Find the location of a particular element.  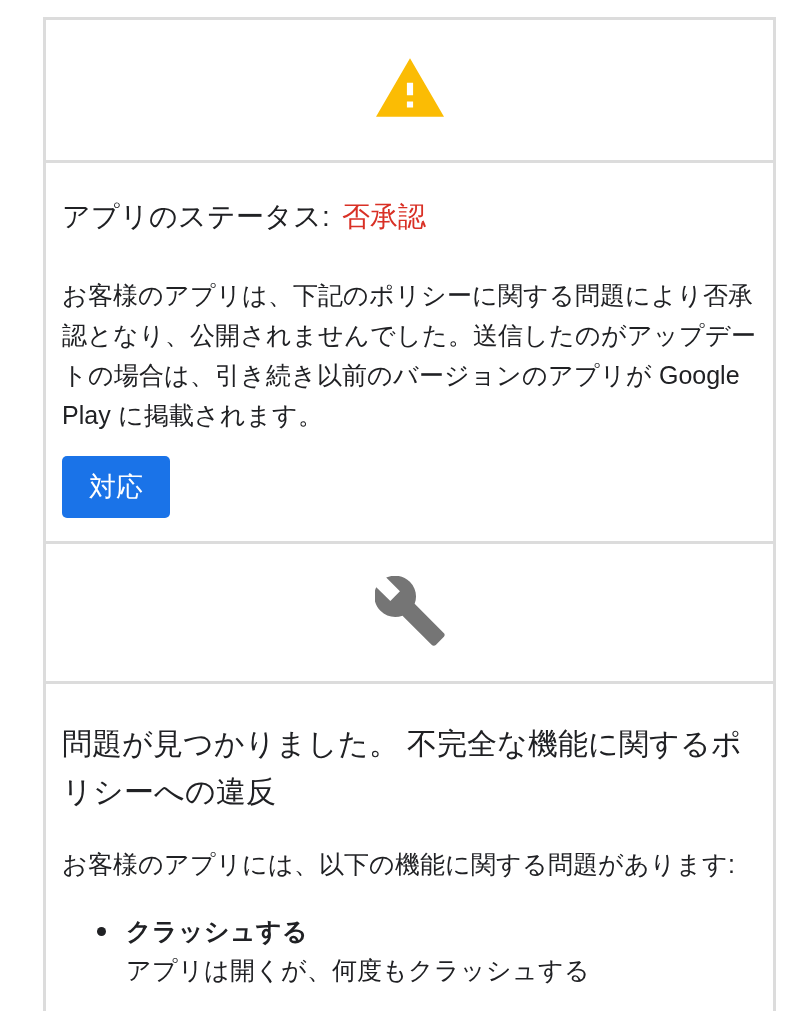

respond-button: 対応 is located at coordinates (116, 487).